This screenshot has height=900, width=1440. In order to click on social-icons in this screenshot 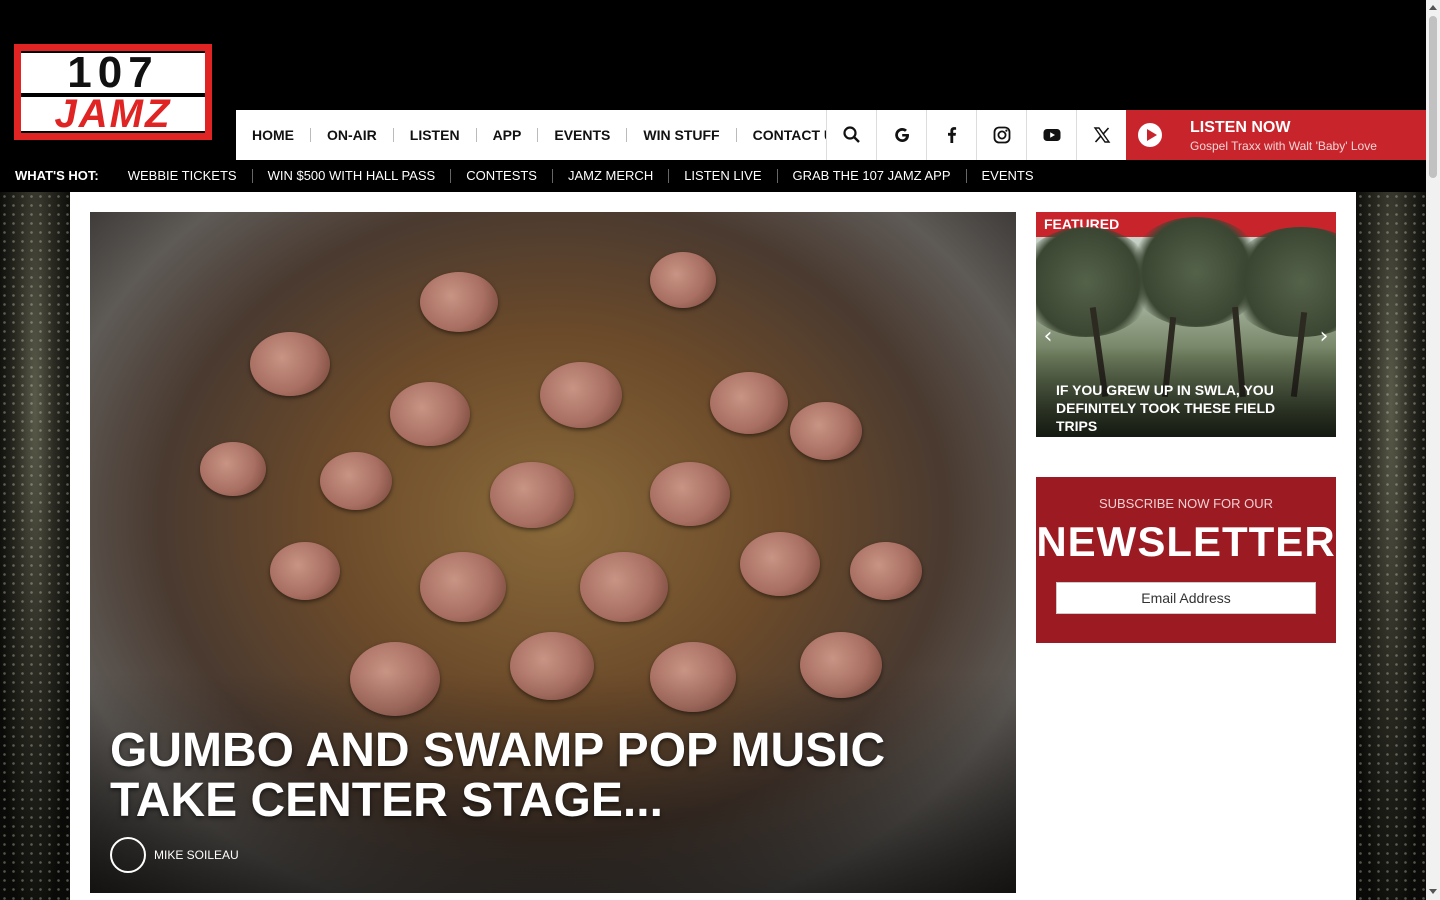, I will do `click(976, 135)`.